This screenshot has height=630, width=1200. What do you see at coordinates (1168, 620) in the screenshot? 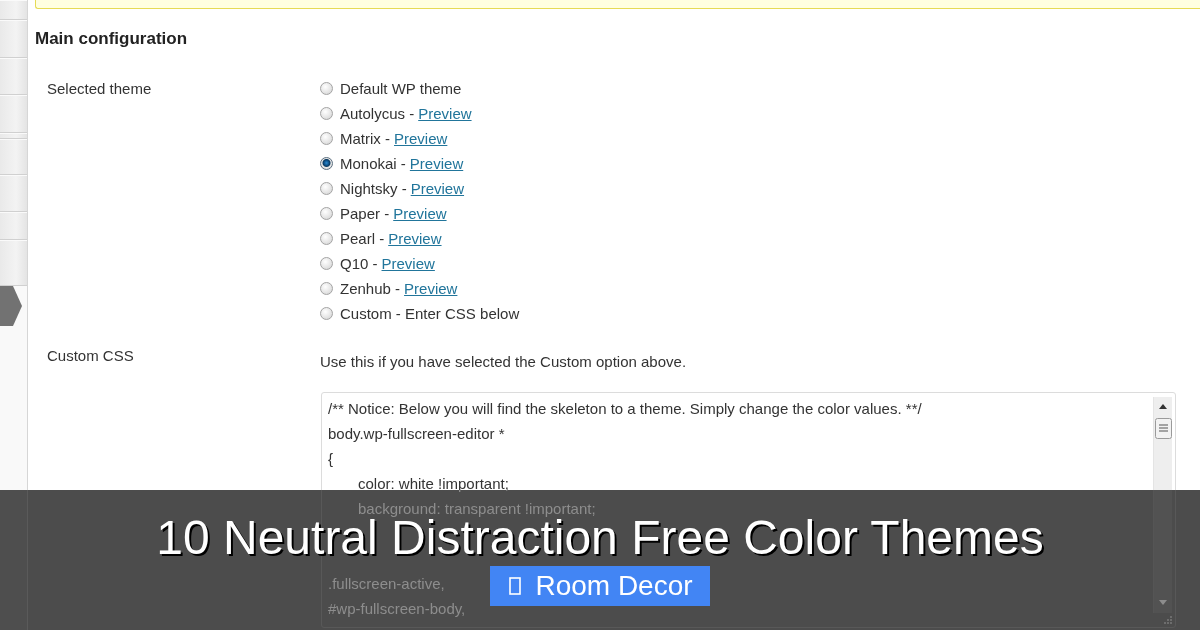
I see `resize-grip-icon` at bounding box center [1168, 620].